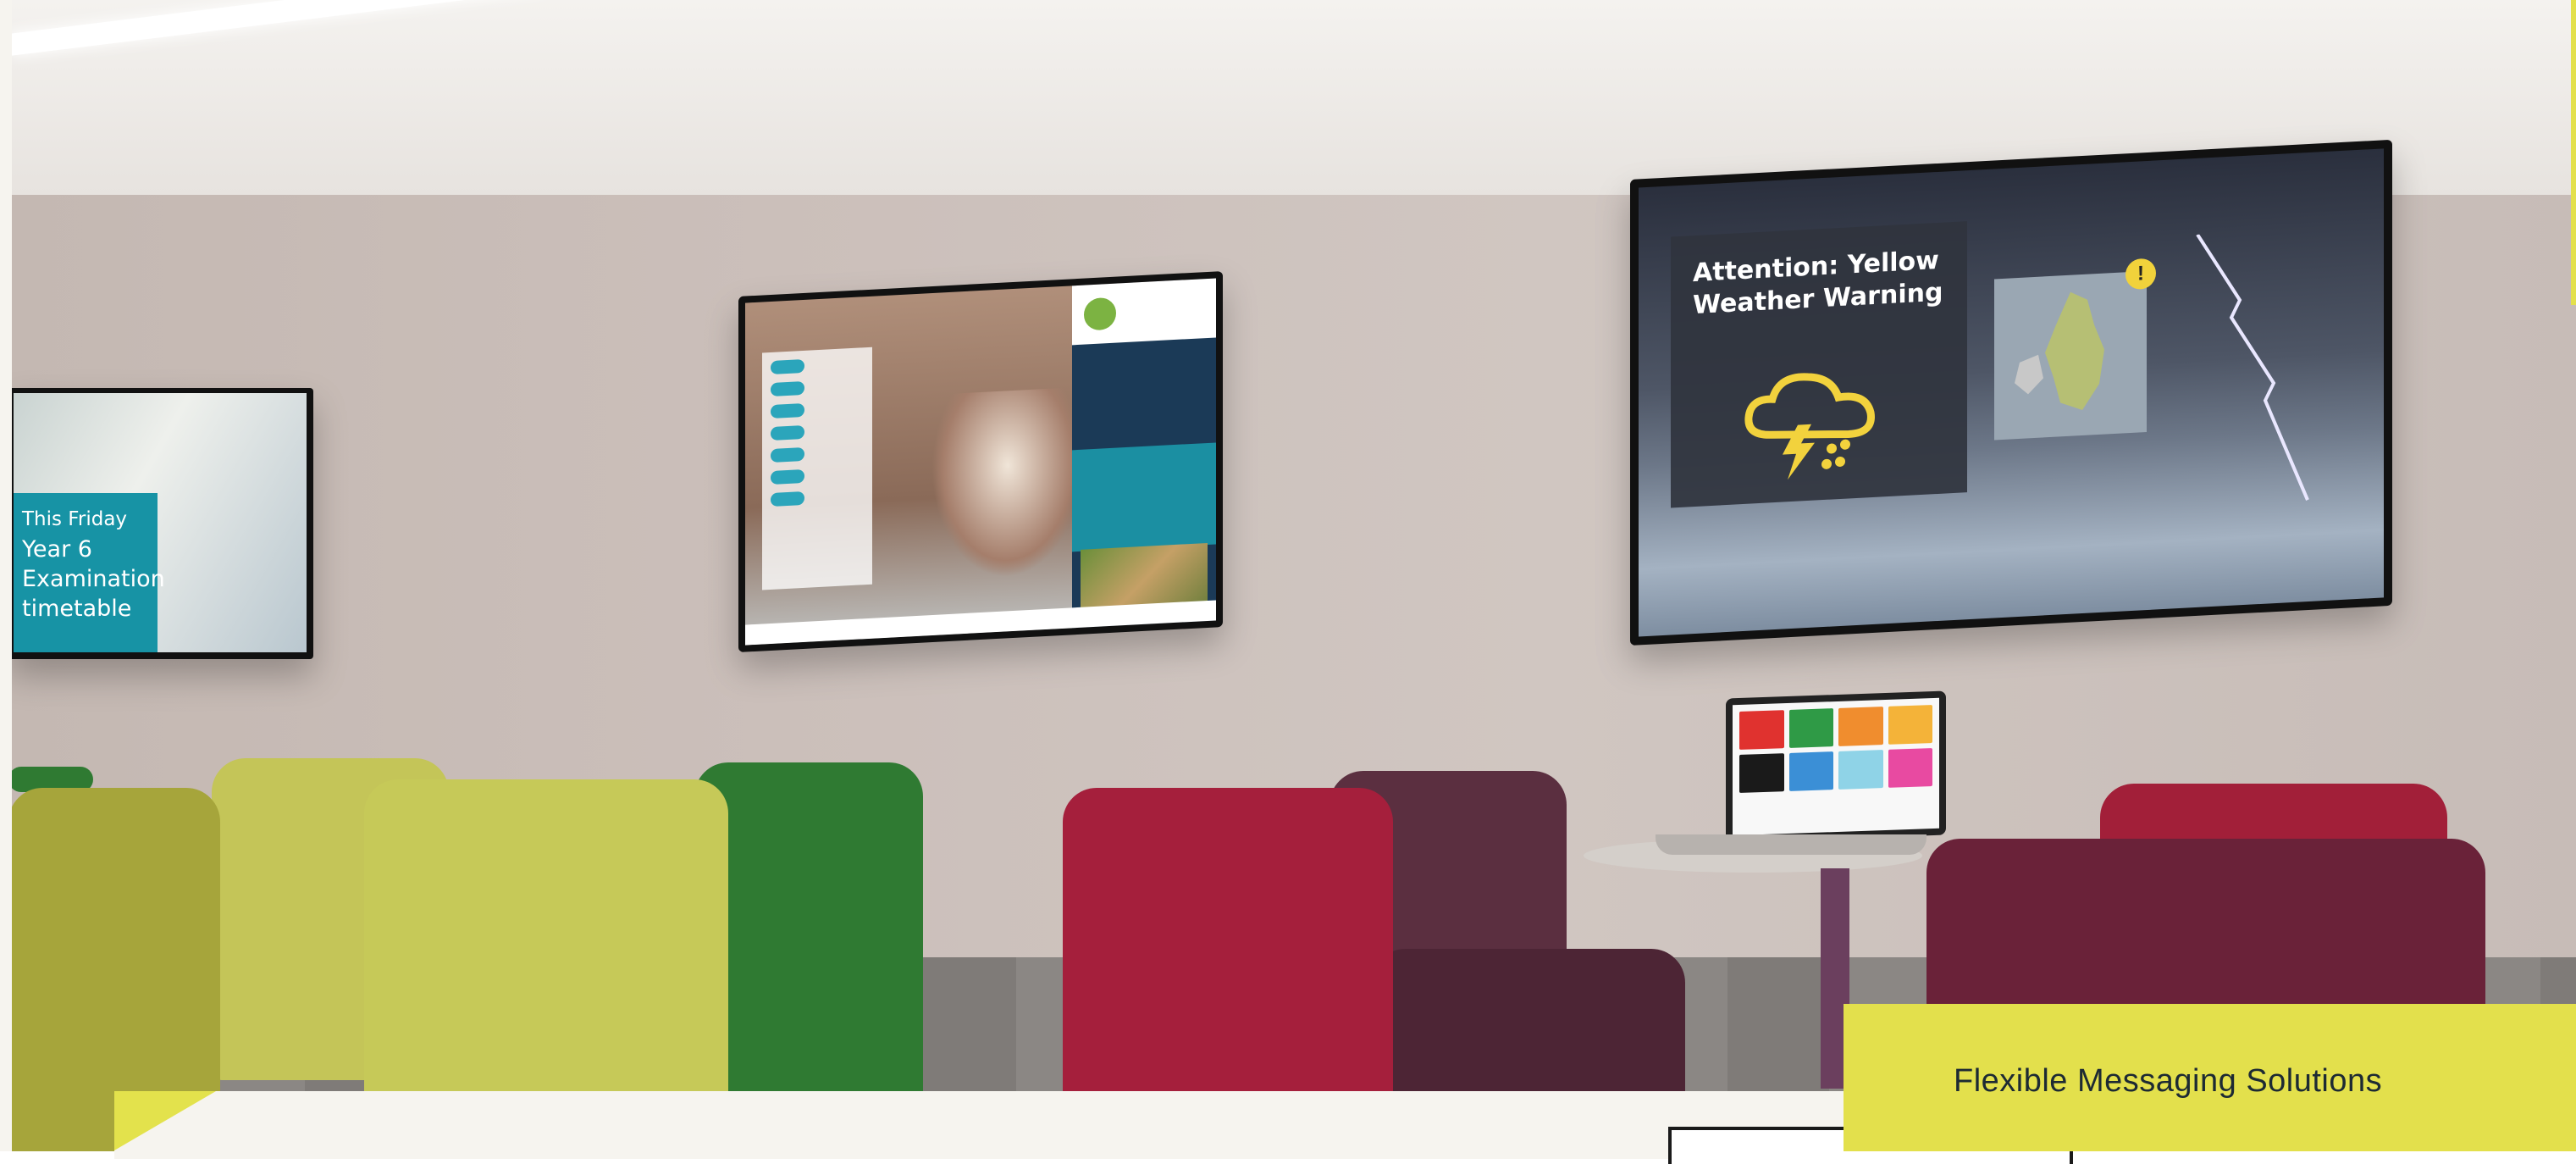 This screenshot has height=1164, width=2576. Describe the element at coordinates (1819, 364) in the screenshot. I see `alert-panel: Attention: Yellow Weather Warning` at that location.